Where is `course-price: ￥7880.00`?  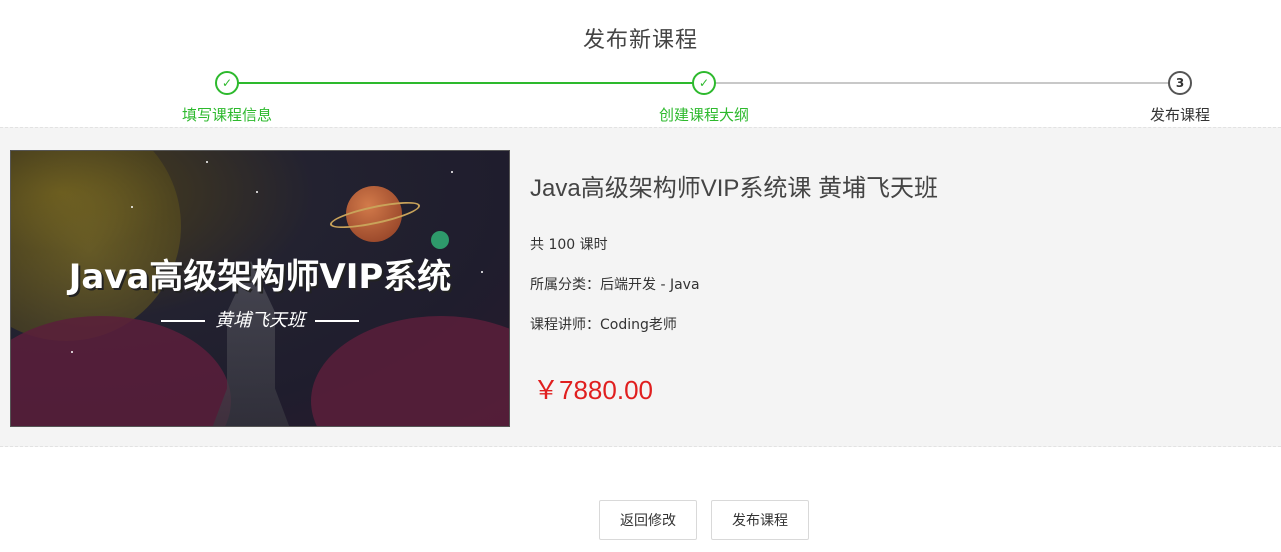
course-price: ￥7880.00 is located at coordinates (593, 390).